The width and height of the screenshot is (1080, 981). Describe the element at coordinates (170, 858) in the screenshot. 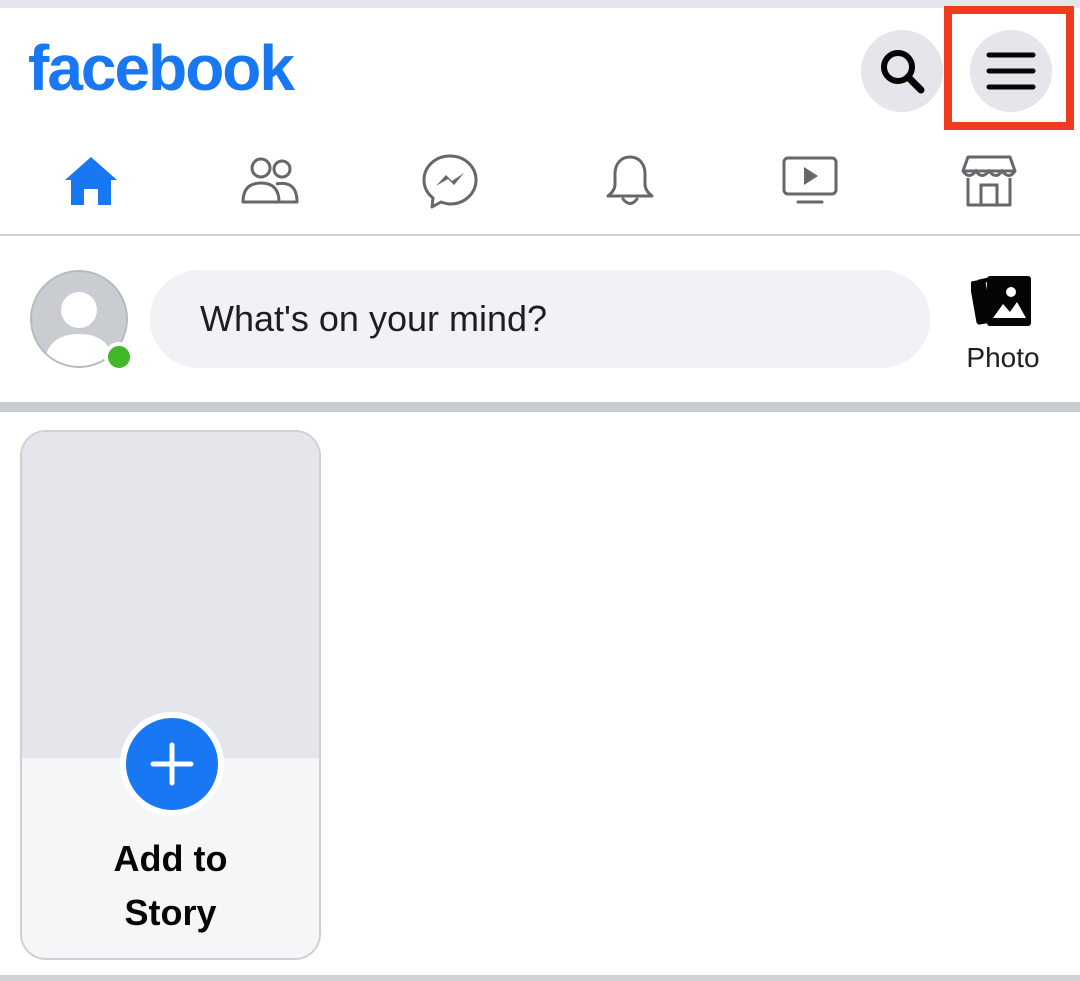

I see `add-to-story-line1: Add to` at that location.